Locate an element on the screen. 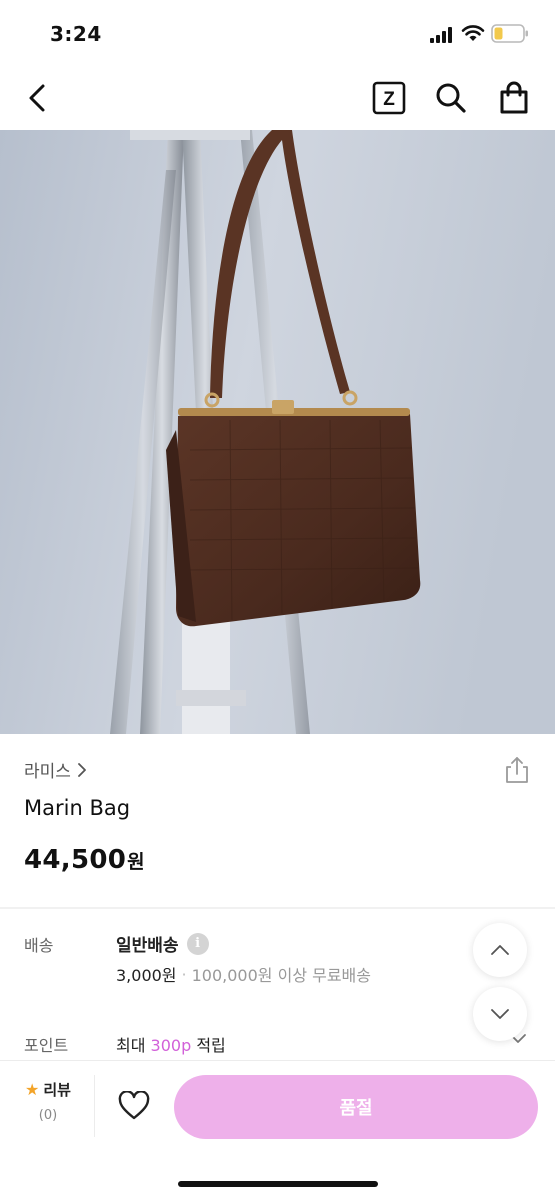 Image resolution: width=555 pixels, height=1200 pixels. share-icon is located at coordinates (517, 770).